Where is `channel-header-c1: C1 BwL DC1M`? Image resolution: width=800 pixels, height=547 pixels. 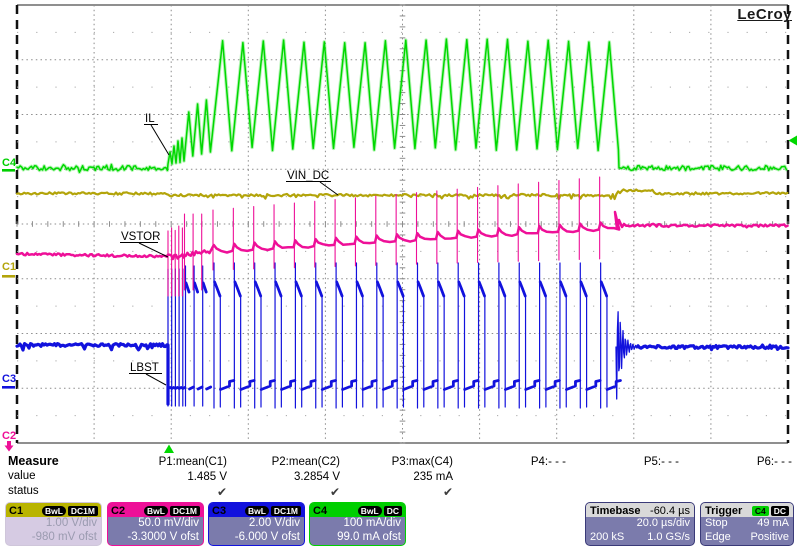 channel-header-c1: C1 BwL DC1M is located at coordinates (53, 510).